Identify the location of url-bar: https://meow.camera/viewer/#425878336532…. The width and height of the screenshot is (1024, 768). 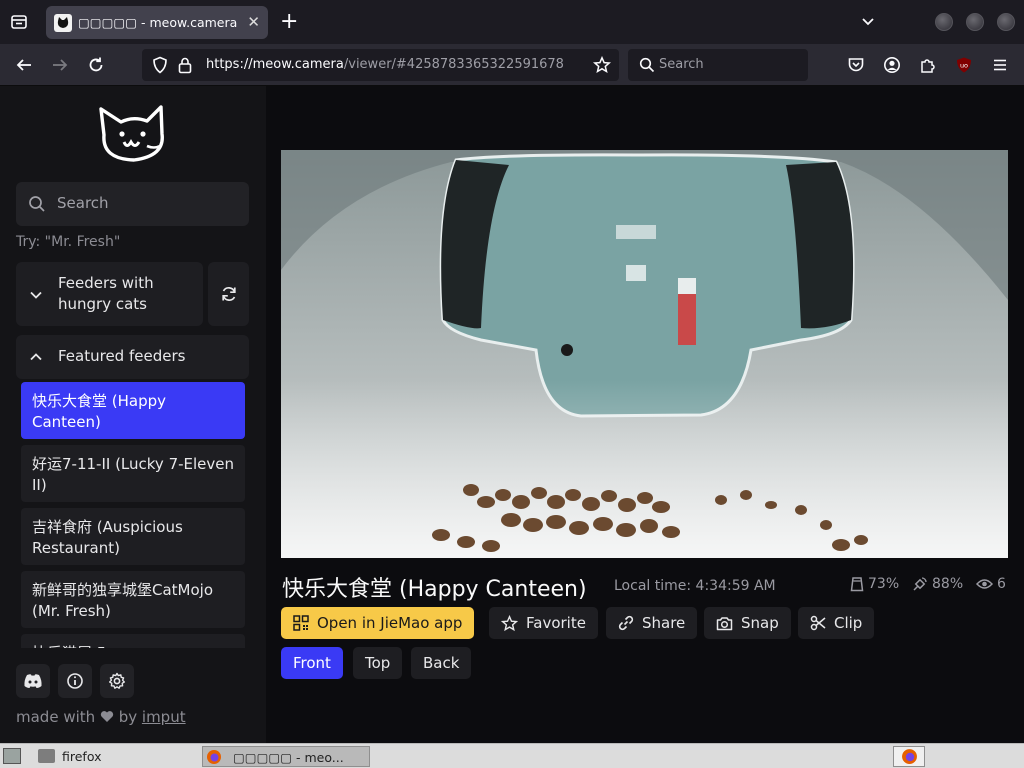
(380, 65).